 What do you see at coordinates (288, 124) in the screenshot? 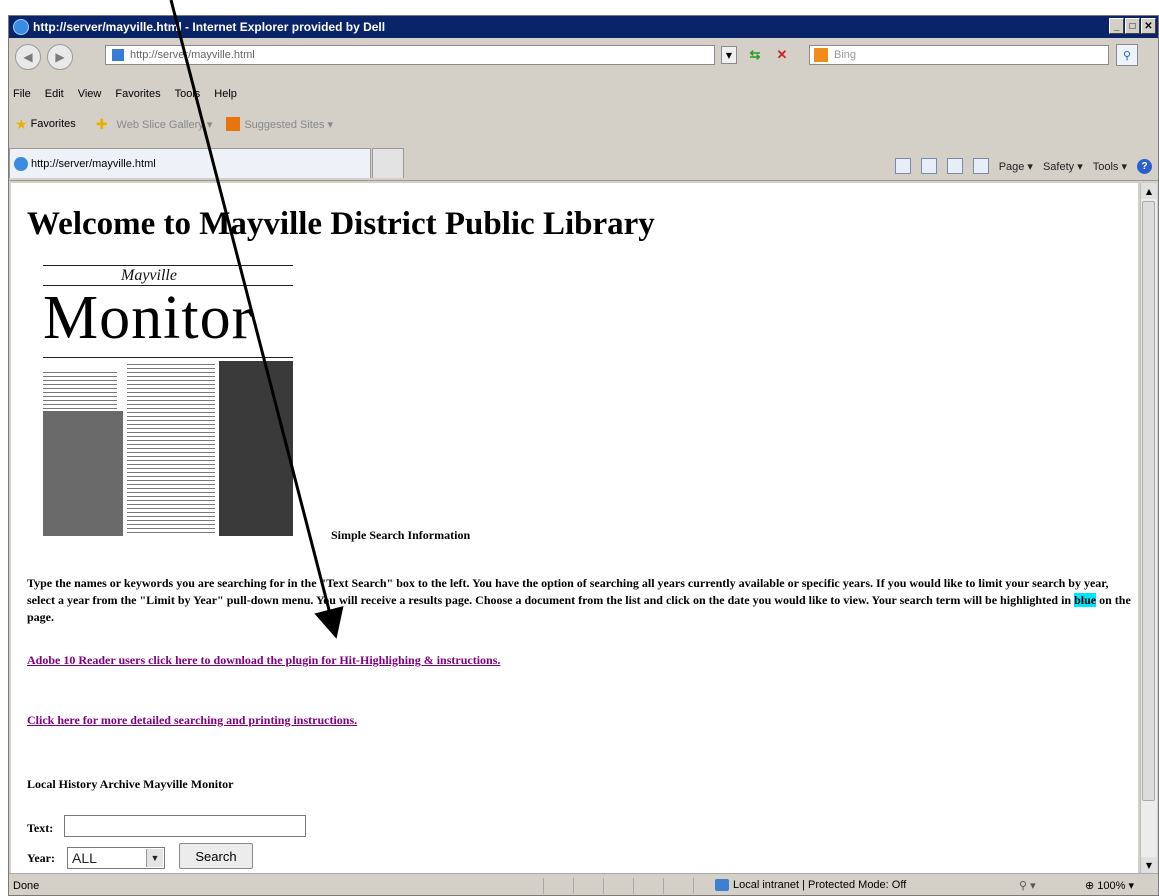
I see `suggested-sites-link: Suggested Sites ▾` at bounding box center [288, 124].